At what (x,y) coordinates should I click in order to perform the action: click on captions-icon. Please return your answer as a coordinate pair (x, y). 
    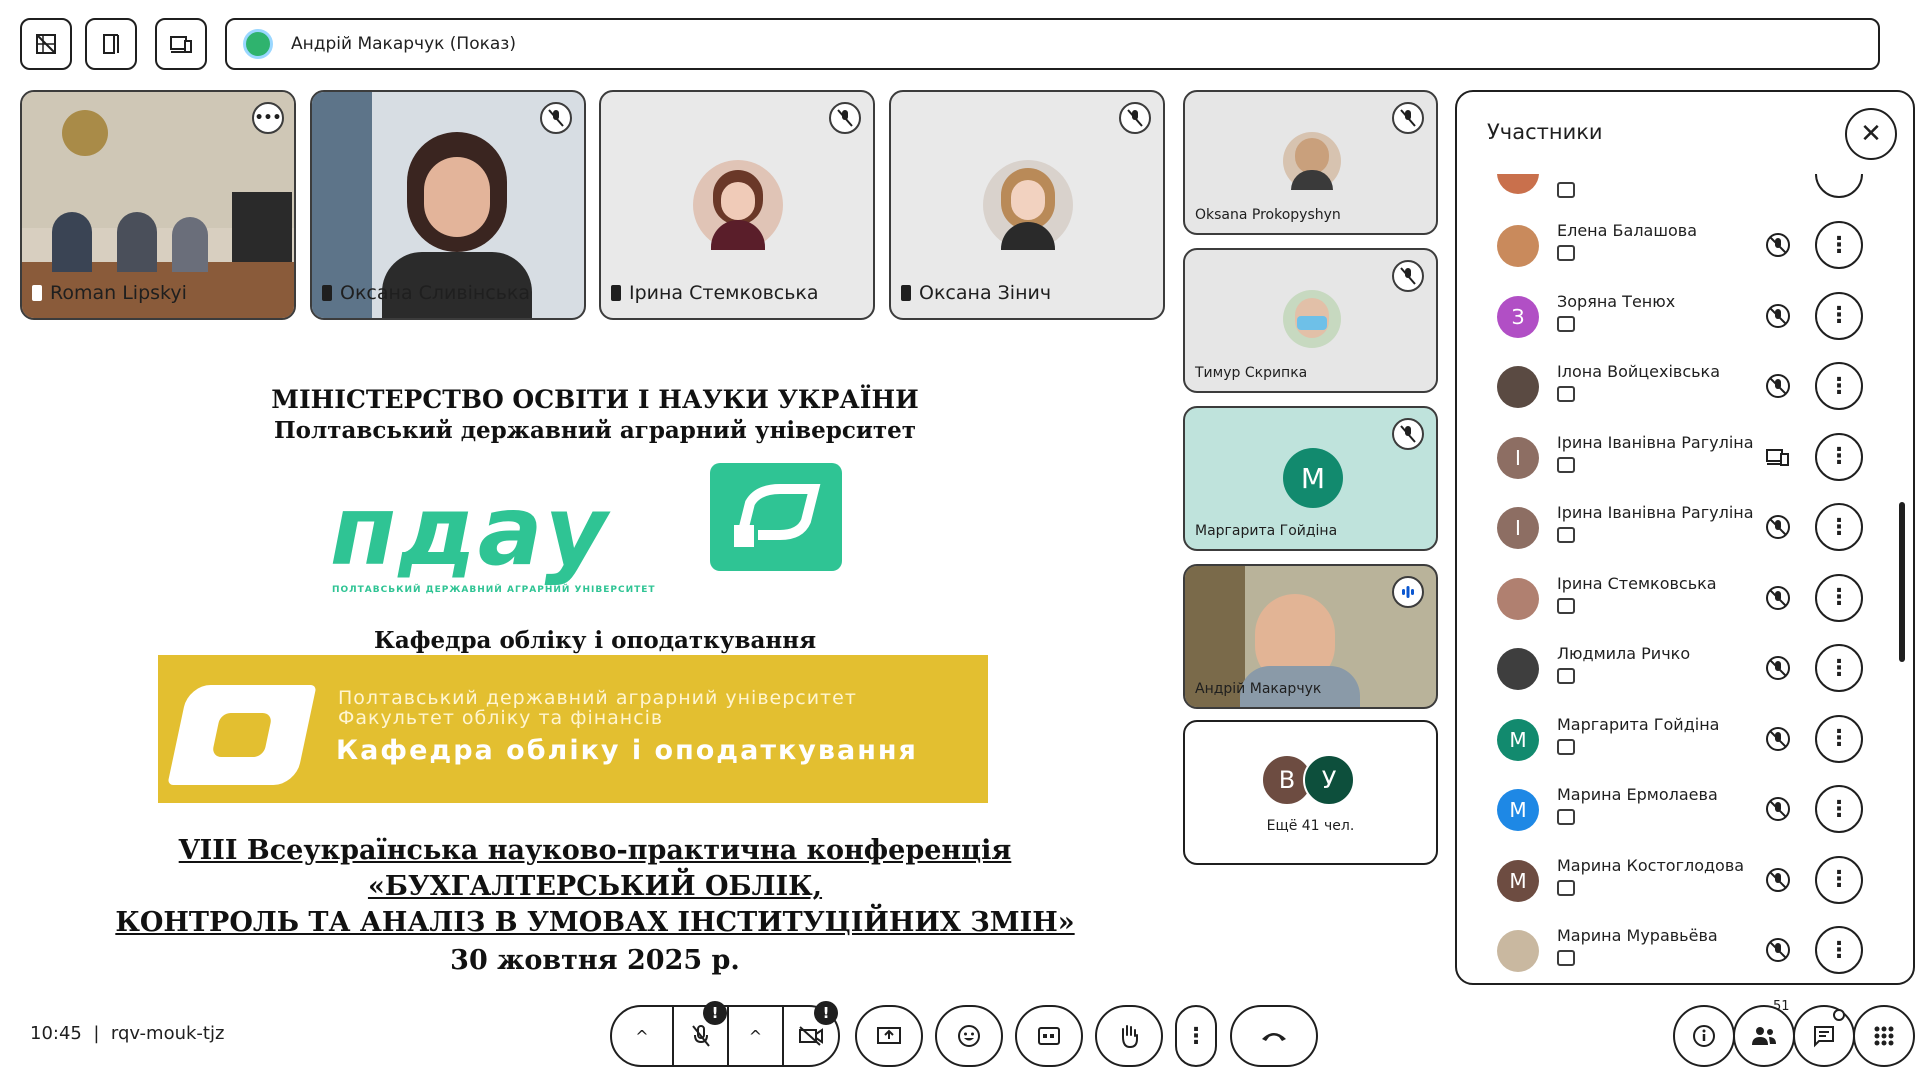
    Looking at the image, I should click on (1049, 1036).